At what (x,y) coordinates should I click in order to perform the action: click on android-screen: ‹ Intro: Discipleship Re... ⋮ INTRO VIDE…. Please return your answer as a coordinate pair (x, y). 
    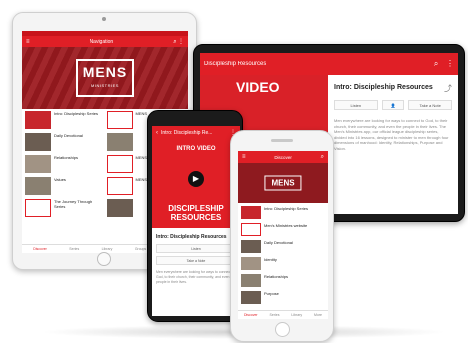
    Looking at the image, I should click on (196, 221).